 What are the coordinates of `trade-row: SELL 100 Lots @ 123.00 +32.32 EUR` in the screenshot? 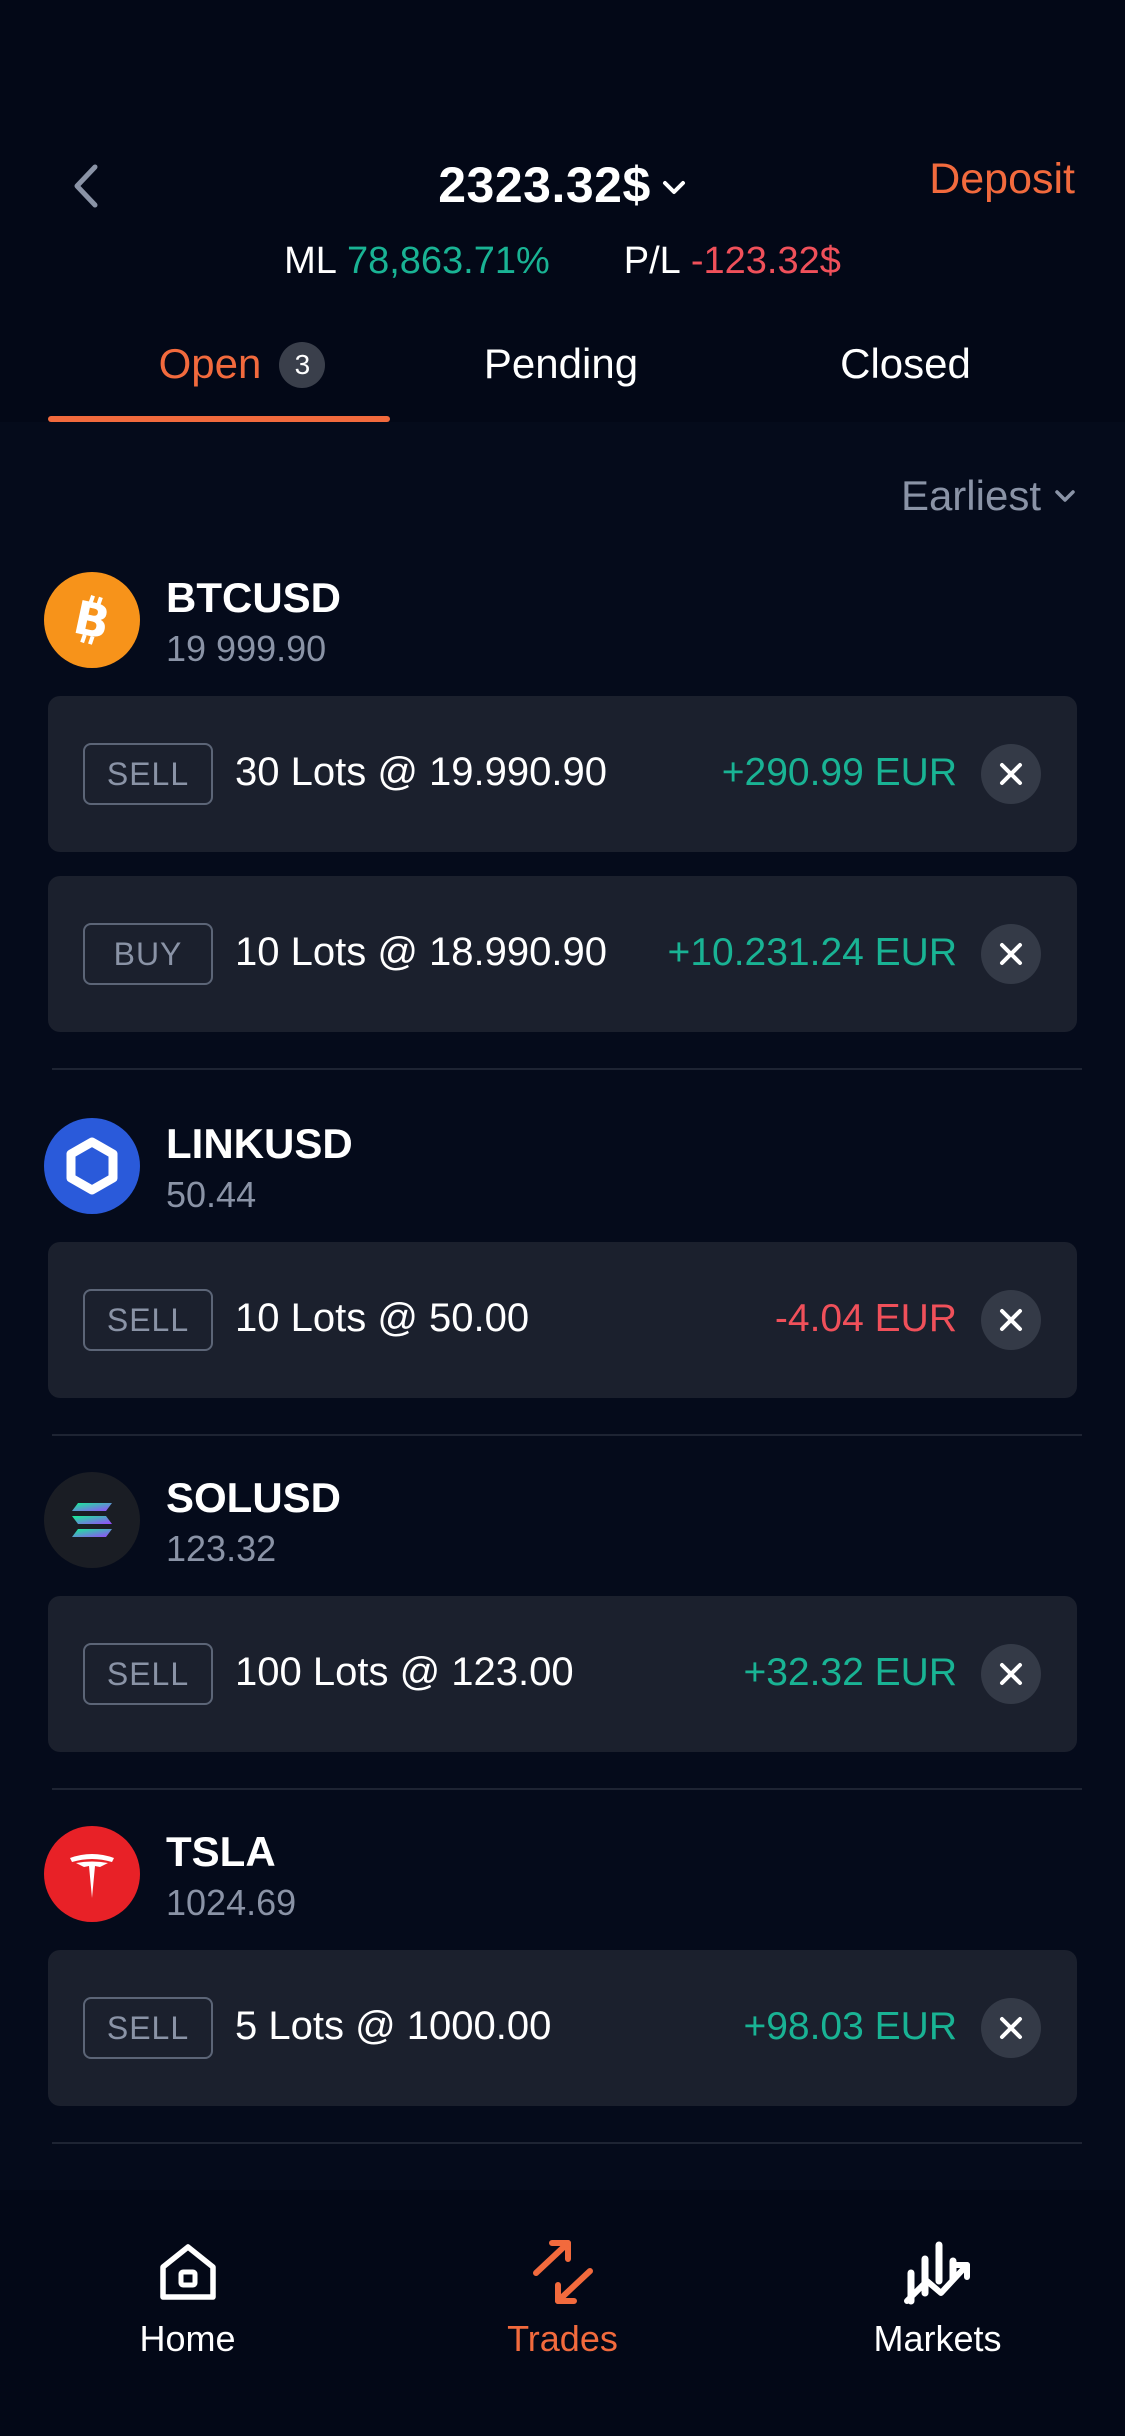 It's located at (562, 1674).